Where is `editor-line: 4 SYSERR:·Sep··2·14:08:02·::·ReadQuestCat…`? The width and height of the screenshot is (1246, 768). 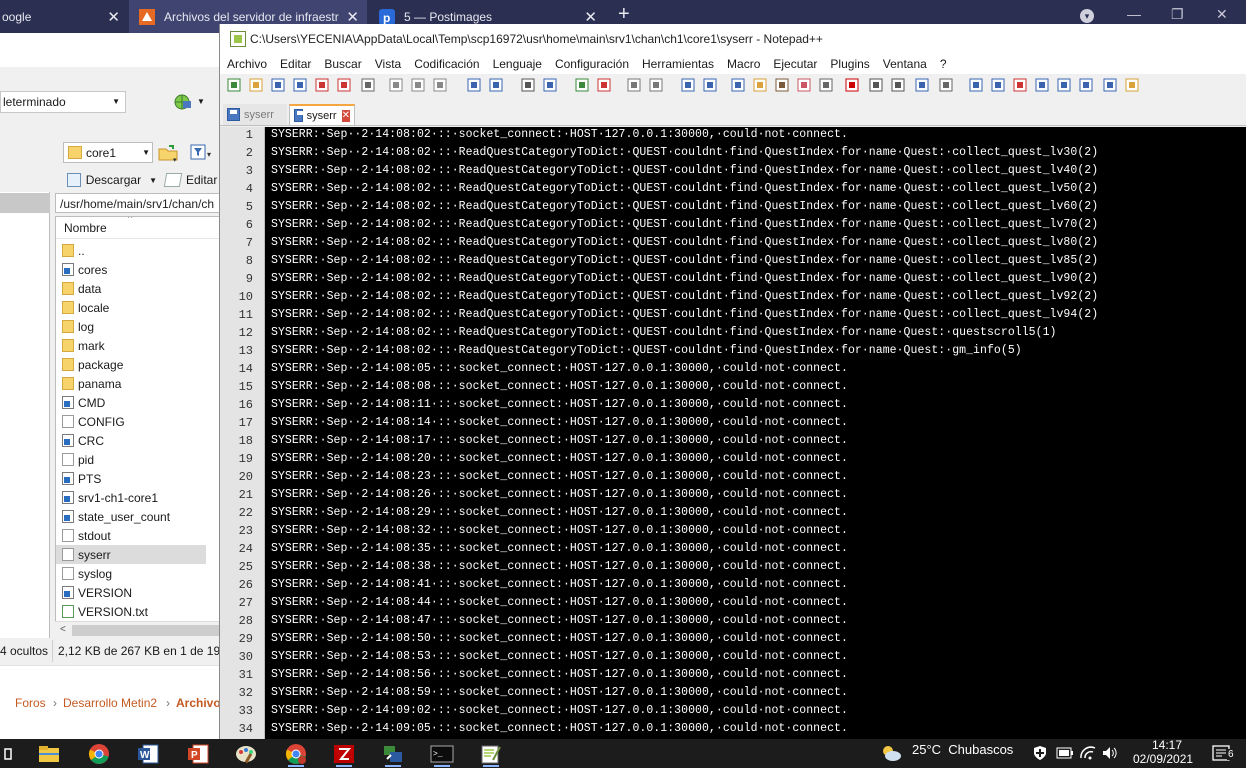 editor-line: 4 SYSERR:·Sep··2·14:08:02·::·ReadQuestCat… is located at coordinates (733, 190).